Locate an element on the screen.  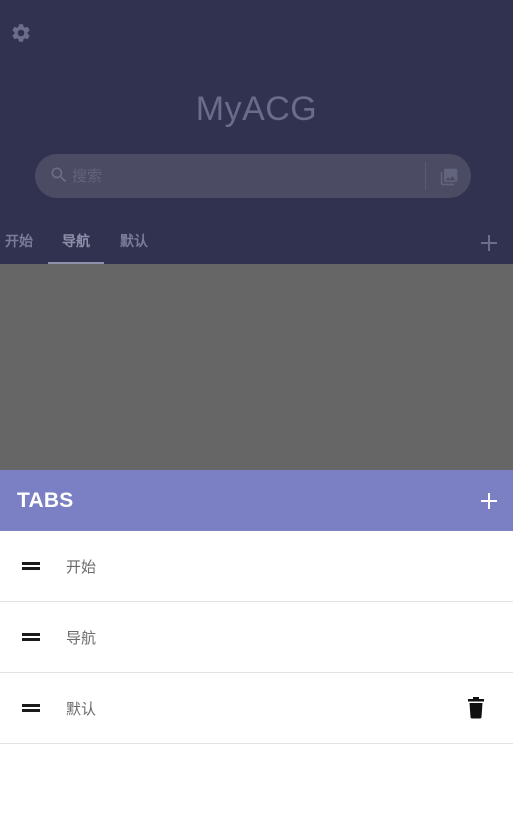
app-title: MyACG is located at coordinates (256, 109).